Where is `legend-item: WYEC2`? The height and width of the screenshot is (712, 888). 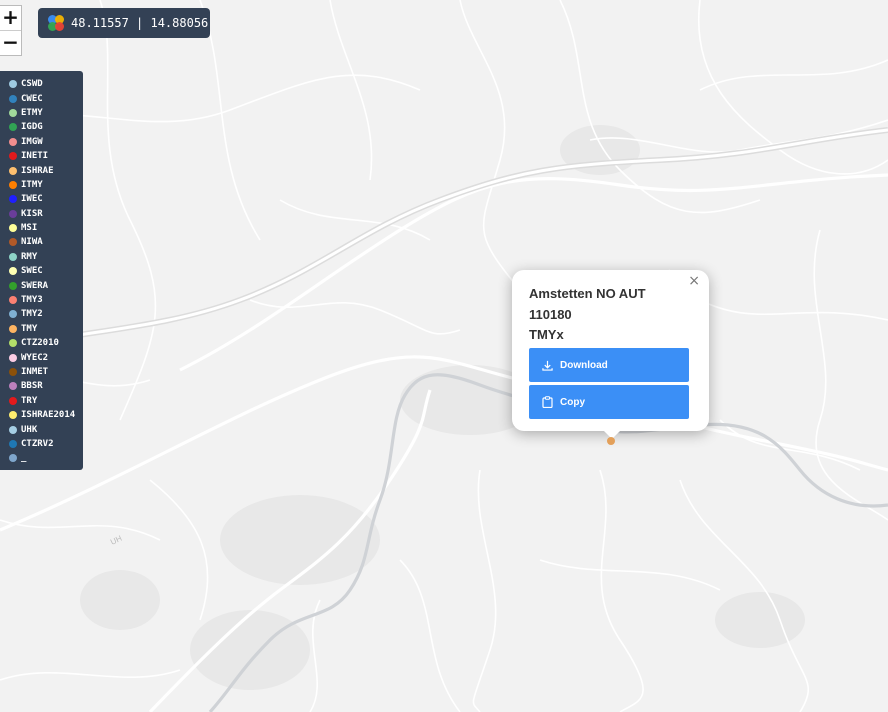 legend-item: WYEC2 is located at coordinates (41, 357).